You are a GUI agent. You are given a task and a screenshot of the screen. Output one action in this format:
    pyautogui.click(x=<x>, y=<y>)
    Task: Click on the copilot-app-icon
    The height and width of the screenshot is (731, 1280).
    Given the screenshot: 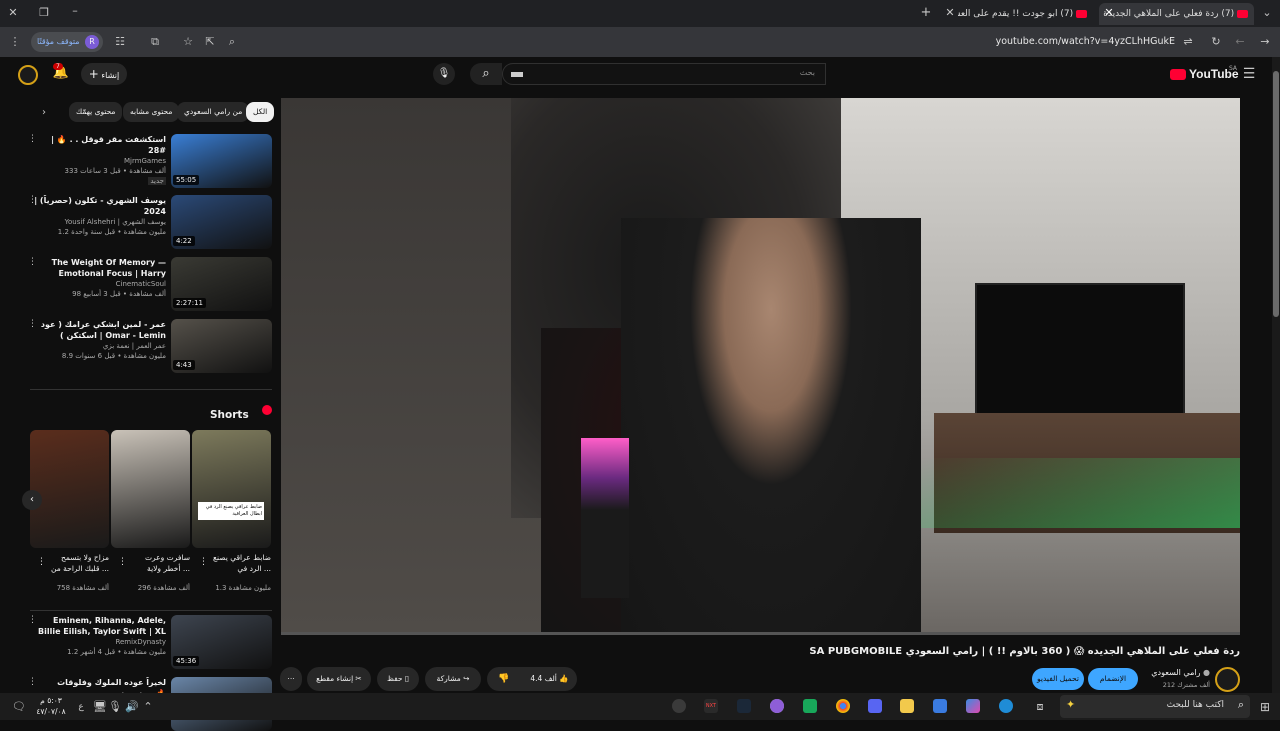 What is the action you would take?
    pyautogui.click(x=973, y=706)
    